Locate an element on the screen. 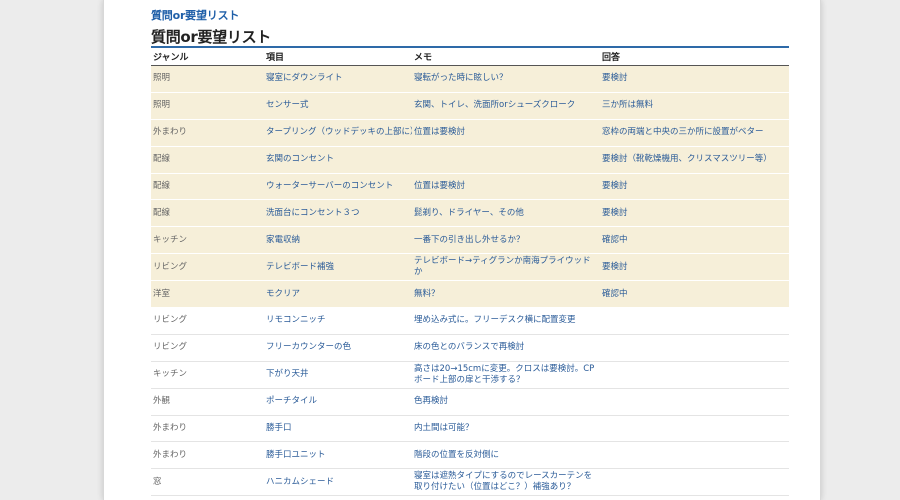 This screenshot has width=900, height=500. cell-item: 下がり天井 is located at coordinates (338, 375).